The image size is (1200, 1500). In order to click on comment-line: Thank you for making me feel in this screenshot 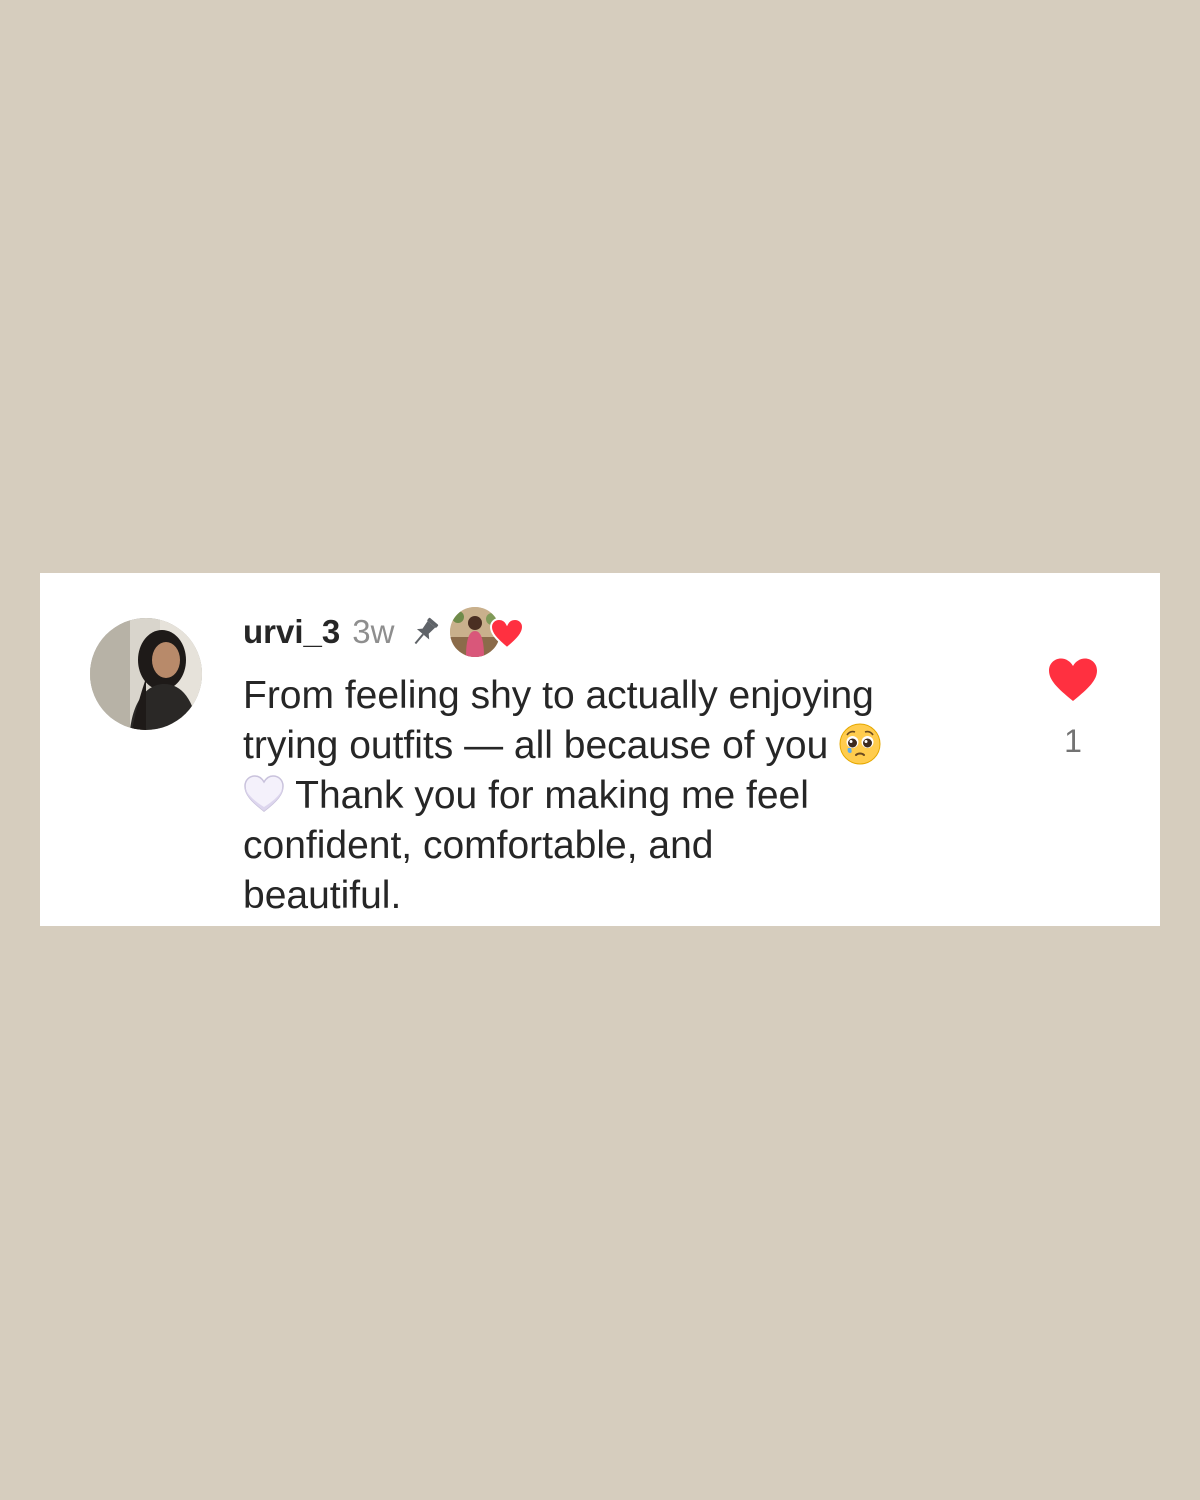, I will do `click(552, 795)`.